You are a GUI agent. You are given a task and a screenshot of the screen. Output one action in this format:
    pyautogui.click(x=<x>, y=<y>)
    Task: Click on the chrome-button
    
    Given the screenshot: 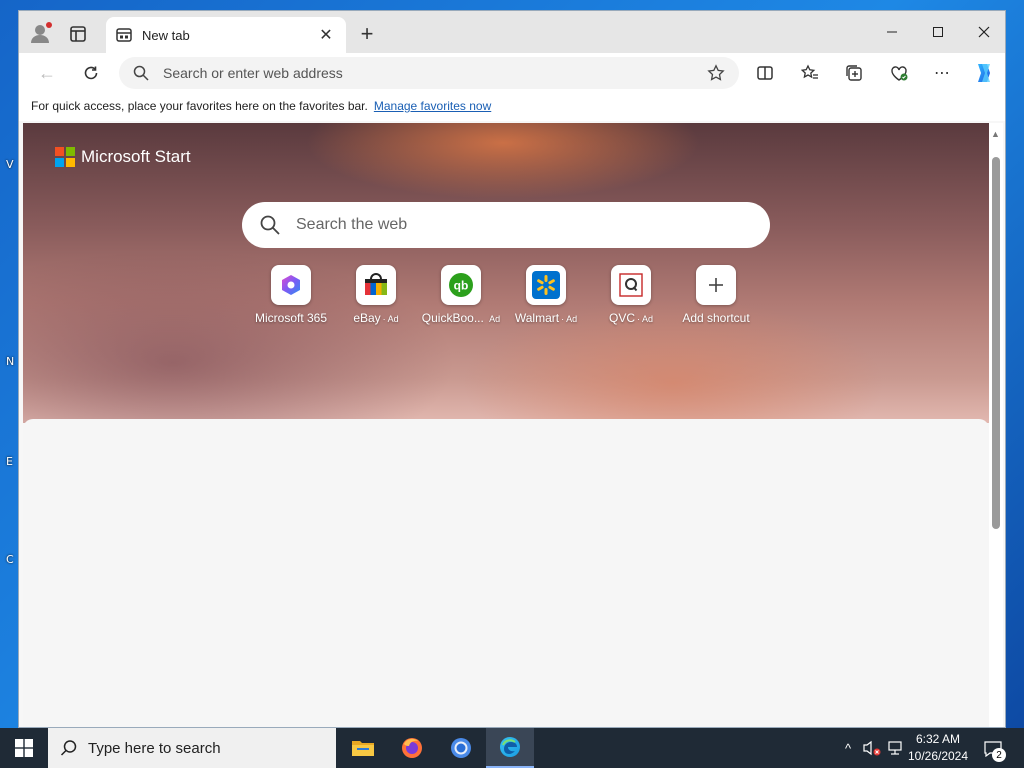 What is the action you would take?
    pyautogui.click(x=461, y=748)
    